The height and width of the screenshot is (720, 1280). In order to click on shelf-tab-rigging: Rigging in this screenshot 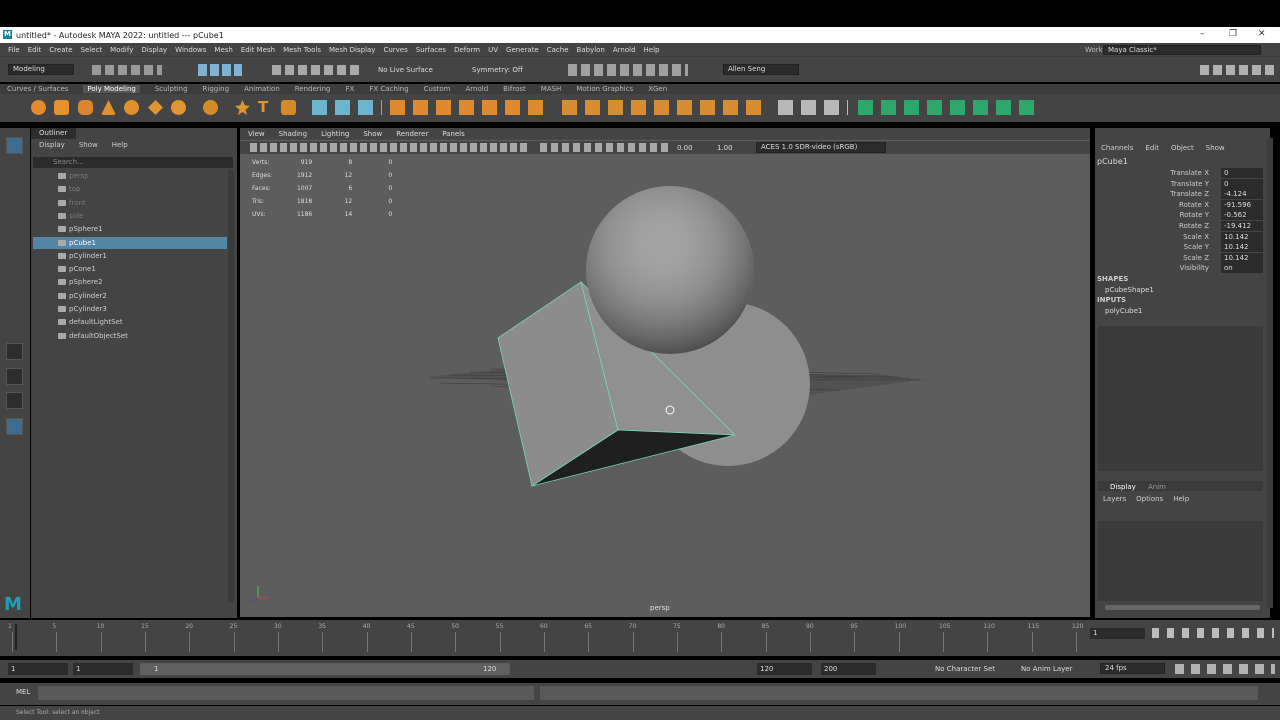, I will do `click(216, 89)`.